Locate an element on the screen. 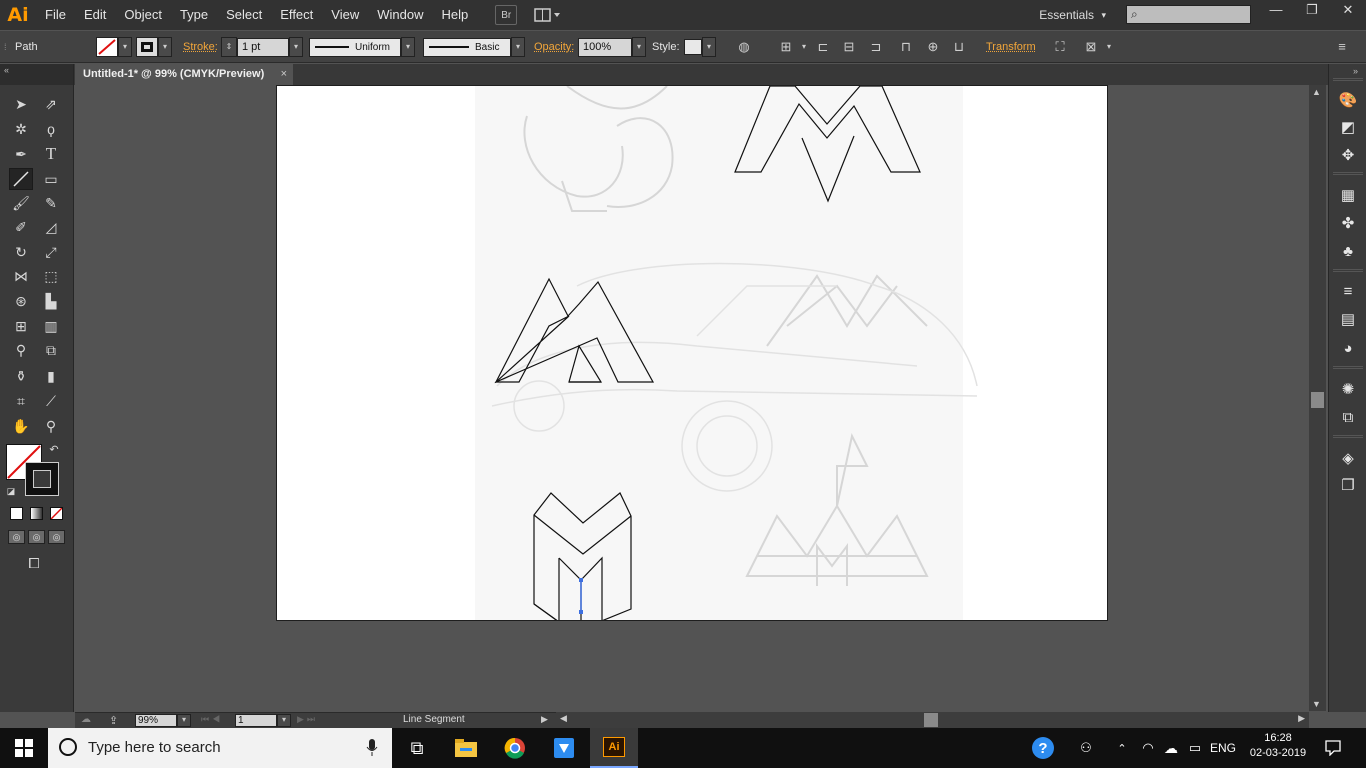 Image resolution: width=1366 pixels, height=768 pixels. tool-app-icon is located at coordinates (564, 748).